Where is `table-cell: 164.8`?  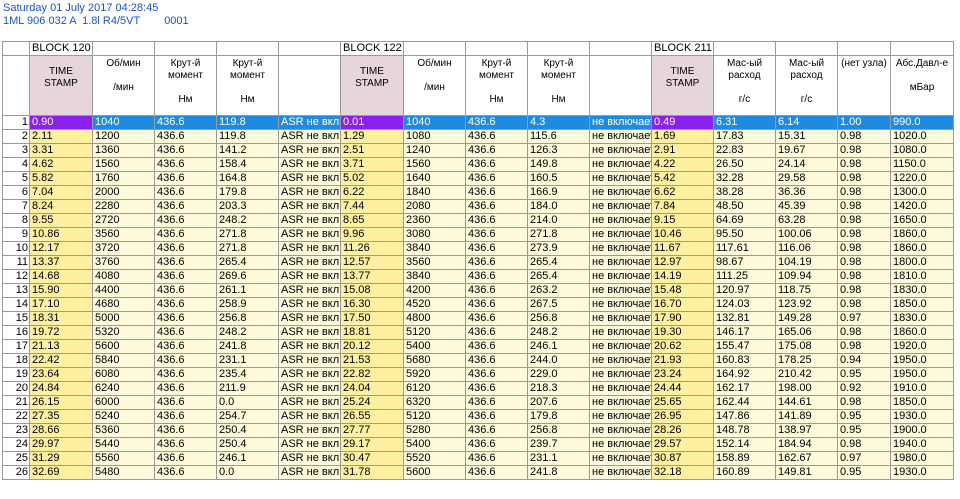 table-cell: 164.8 is located at coordinates (247, 178).